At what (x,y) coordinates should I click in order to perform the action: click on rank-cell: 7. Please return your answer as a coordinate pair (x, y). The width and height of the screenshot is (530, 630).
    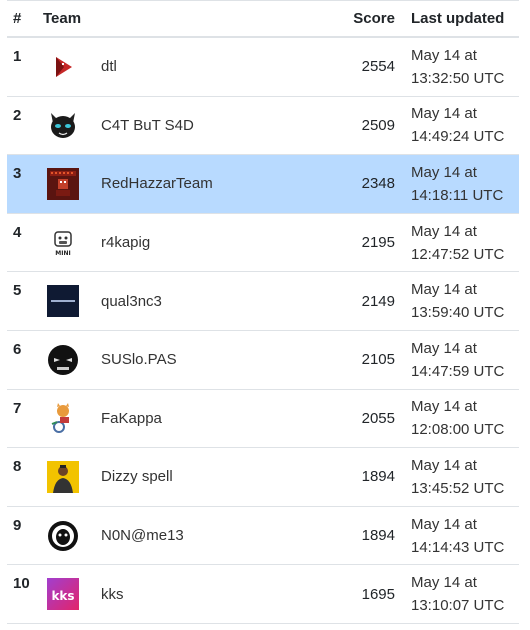
    Looking at the image, I should click on (17, 408).